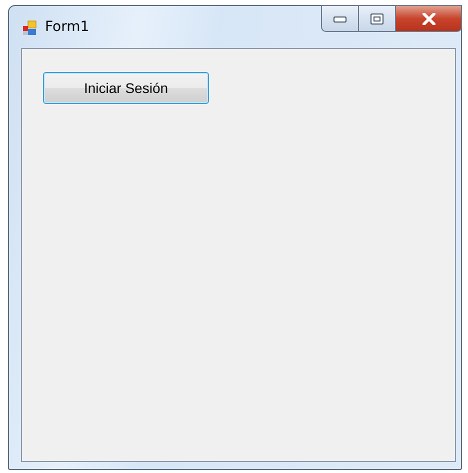 The image size is (468, 473). I want to click on close-icon, so click(428, 18).